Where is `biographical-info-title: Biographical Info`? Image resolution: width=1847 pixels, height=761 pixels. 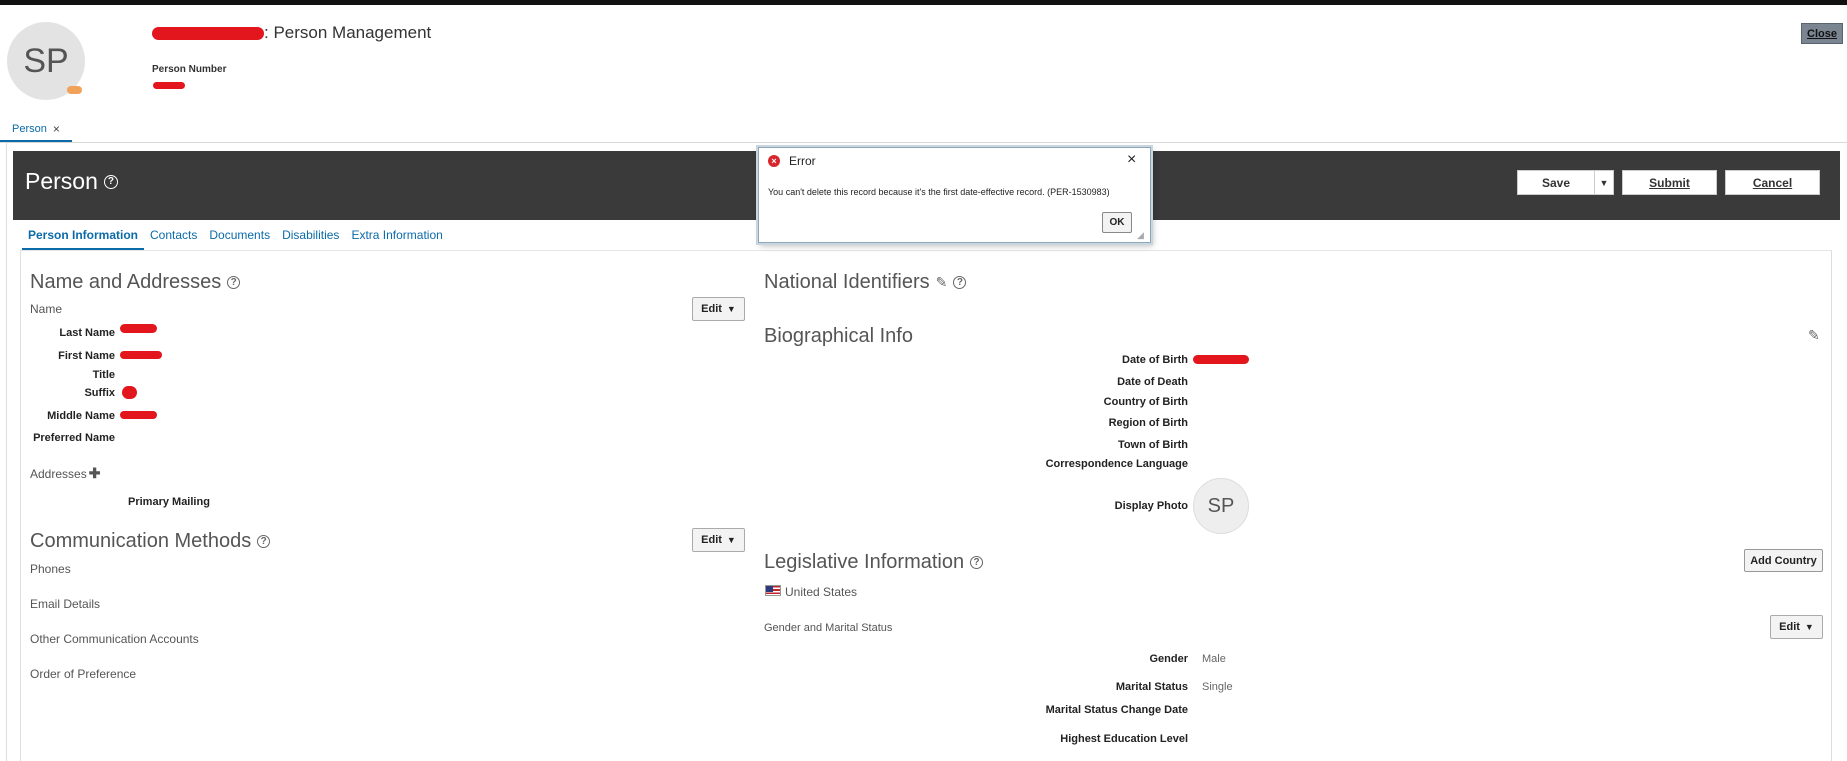 biographical-info-title: Biographical Info is located at coordinates (838, 336).